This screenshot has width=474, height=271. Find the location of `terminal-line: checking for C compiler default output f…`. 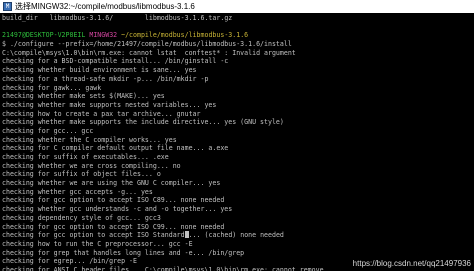

terminal-line: checking for C compiler default output f… is located at coordinates (238, 148).